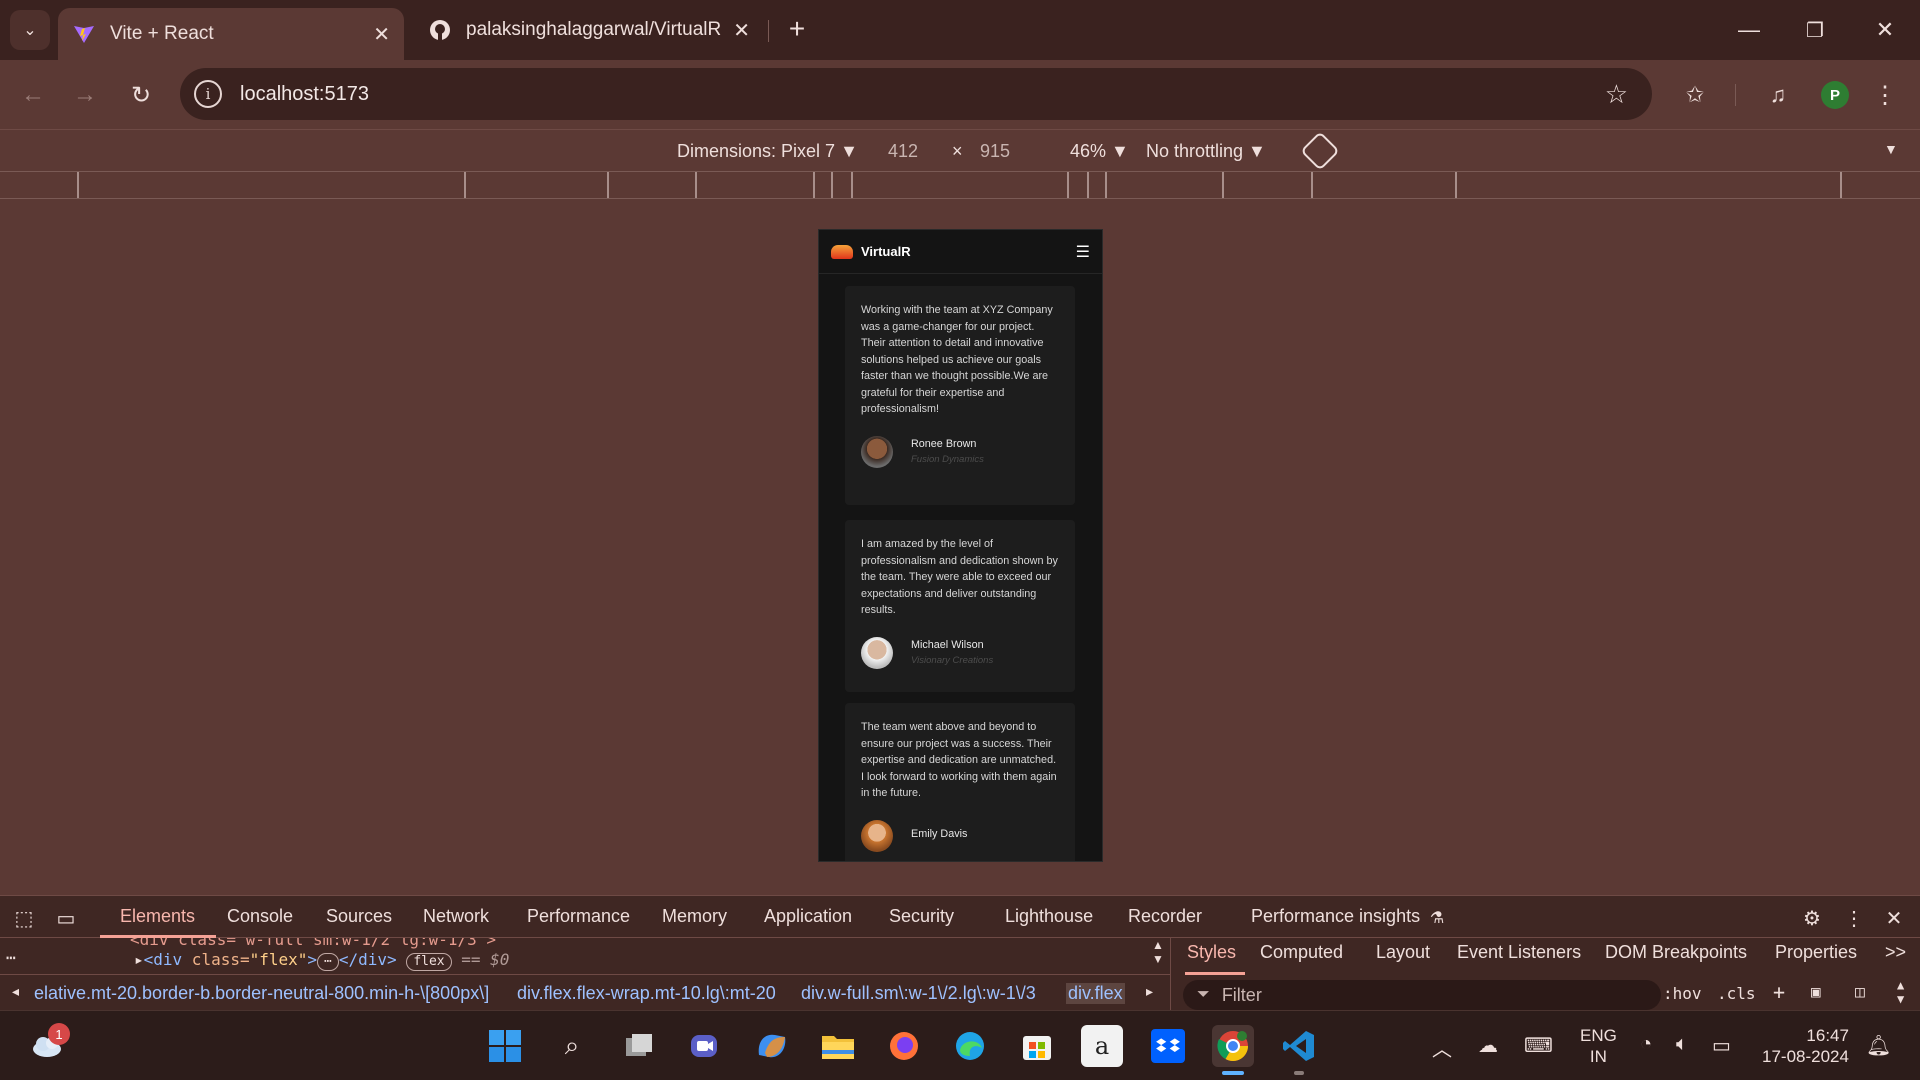  Describe the element at coordinates (808, 916) in the screenshot. I see `devtools-tab-application: Application` at that location.